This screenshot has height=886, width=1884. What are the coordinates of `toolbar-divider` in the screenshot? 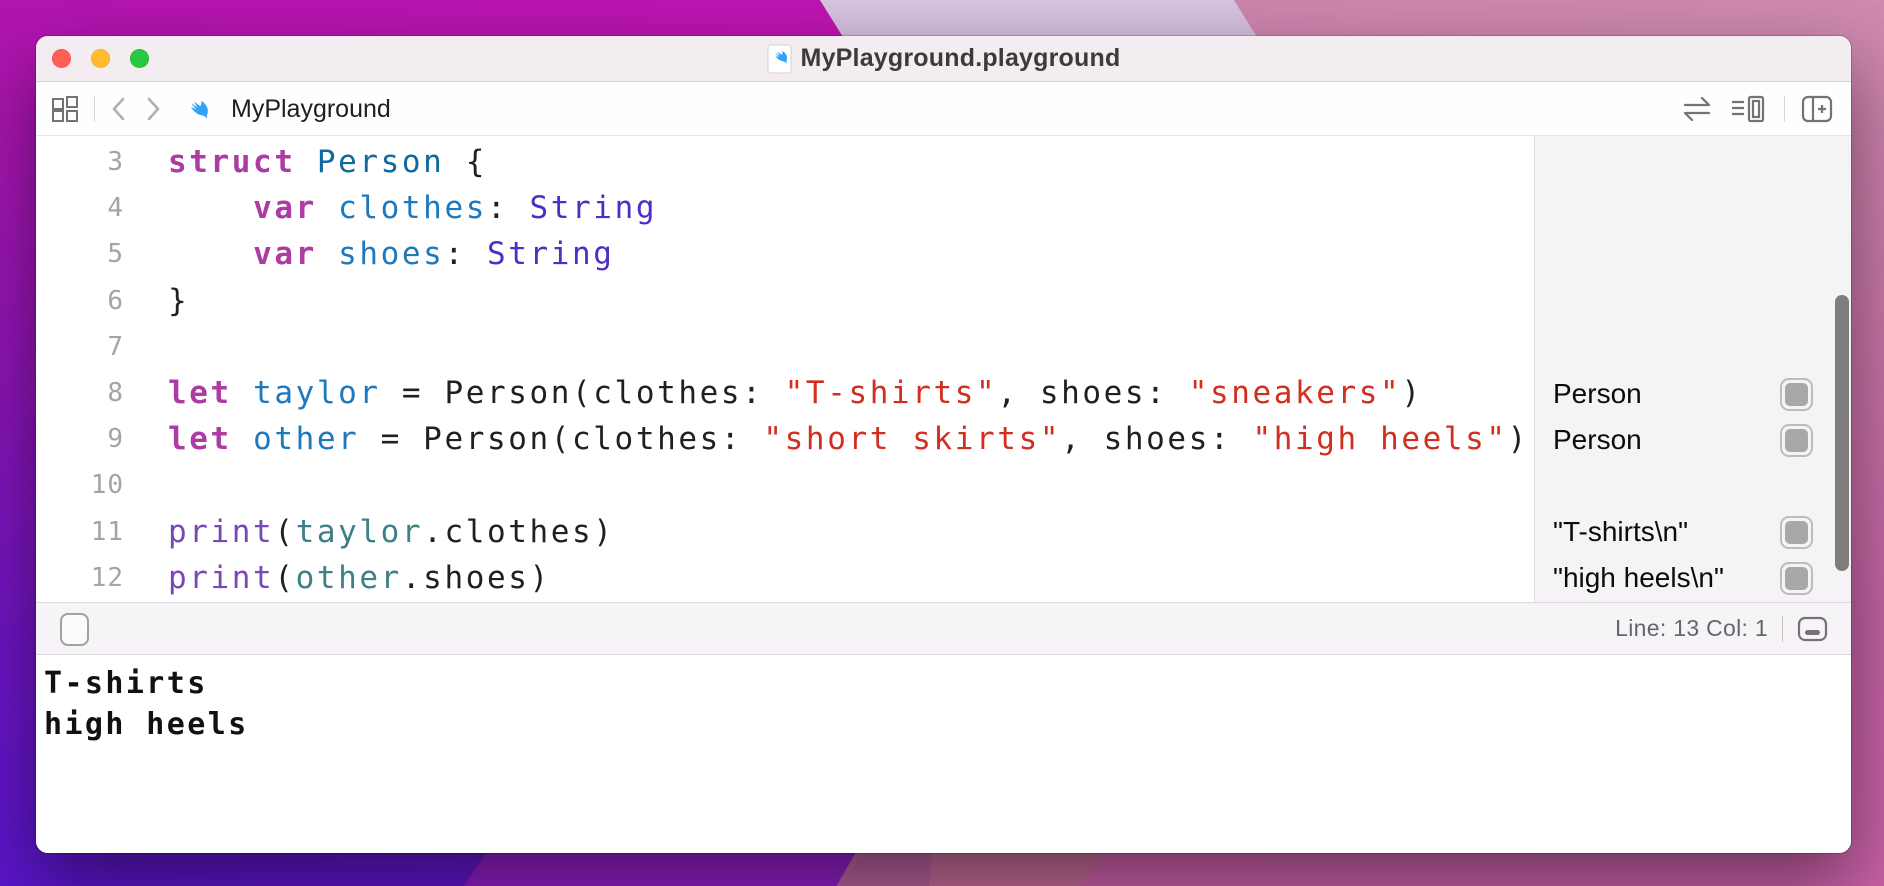 It's located at (94, 109).